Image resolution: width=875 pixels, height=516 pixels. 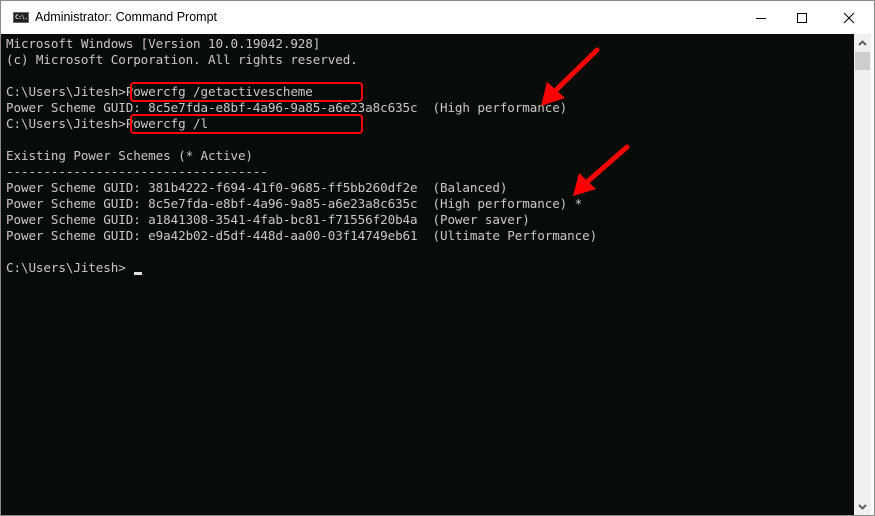 What do you see at coordinates (137, 171) in the screenshot?
I see `console-line: -----------------------------------` at bounding box center [137, 171].